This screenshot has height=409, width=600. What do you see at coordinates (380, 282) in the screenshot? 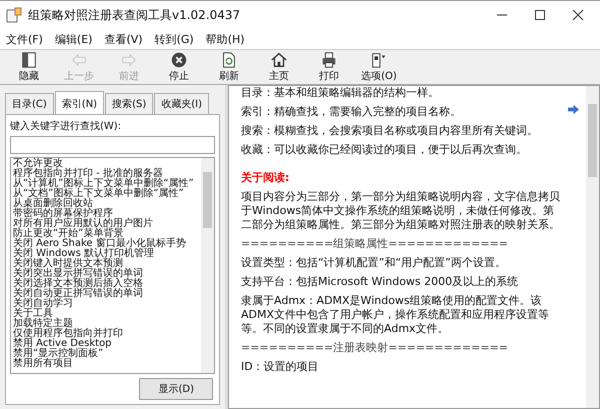
I see `paragraph: 支持平台：包括Microsoft Windows 2000及以上的系统` at bounding box center [380, 282].